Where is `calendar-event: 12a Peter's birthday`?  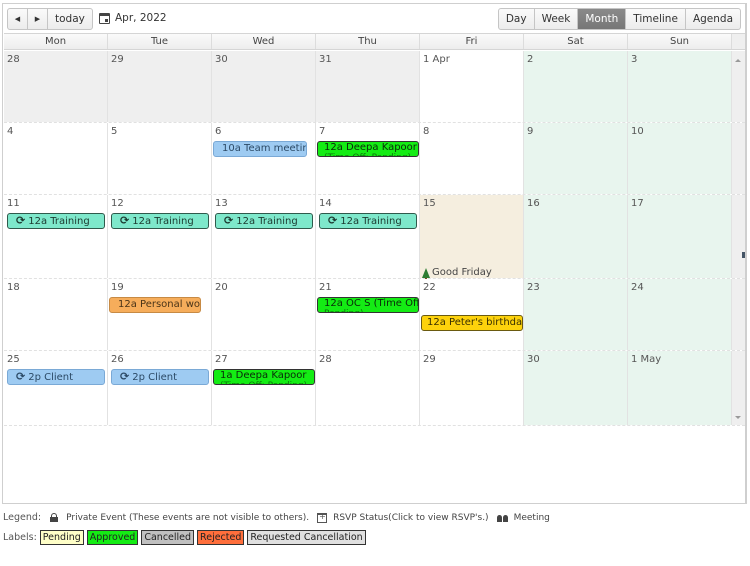 calendar-event: 12a Peter's birthday is located at coordinates (472, 323).